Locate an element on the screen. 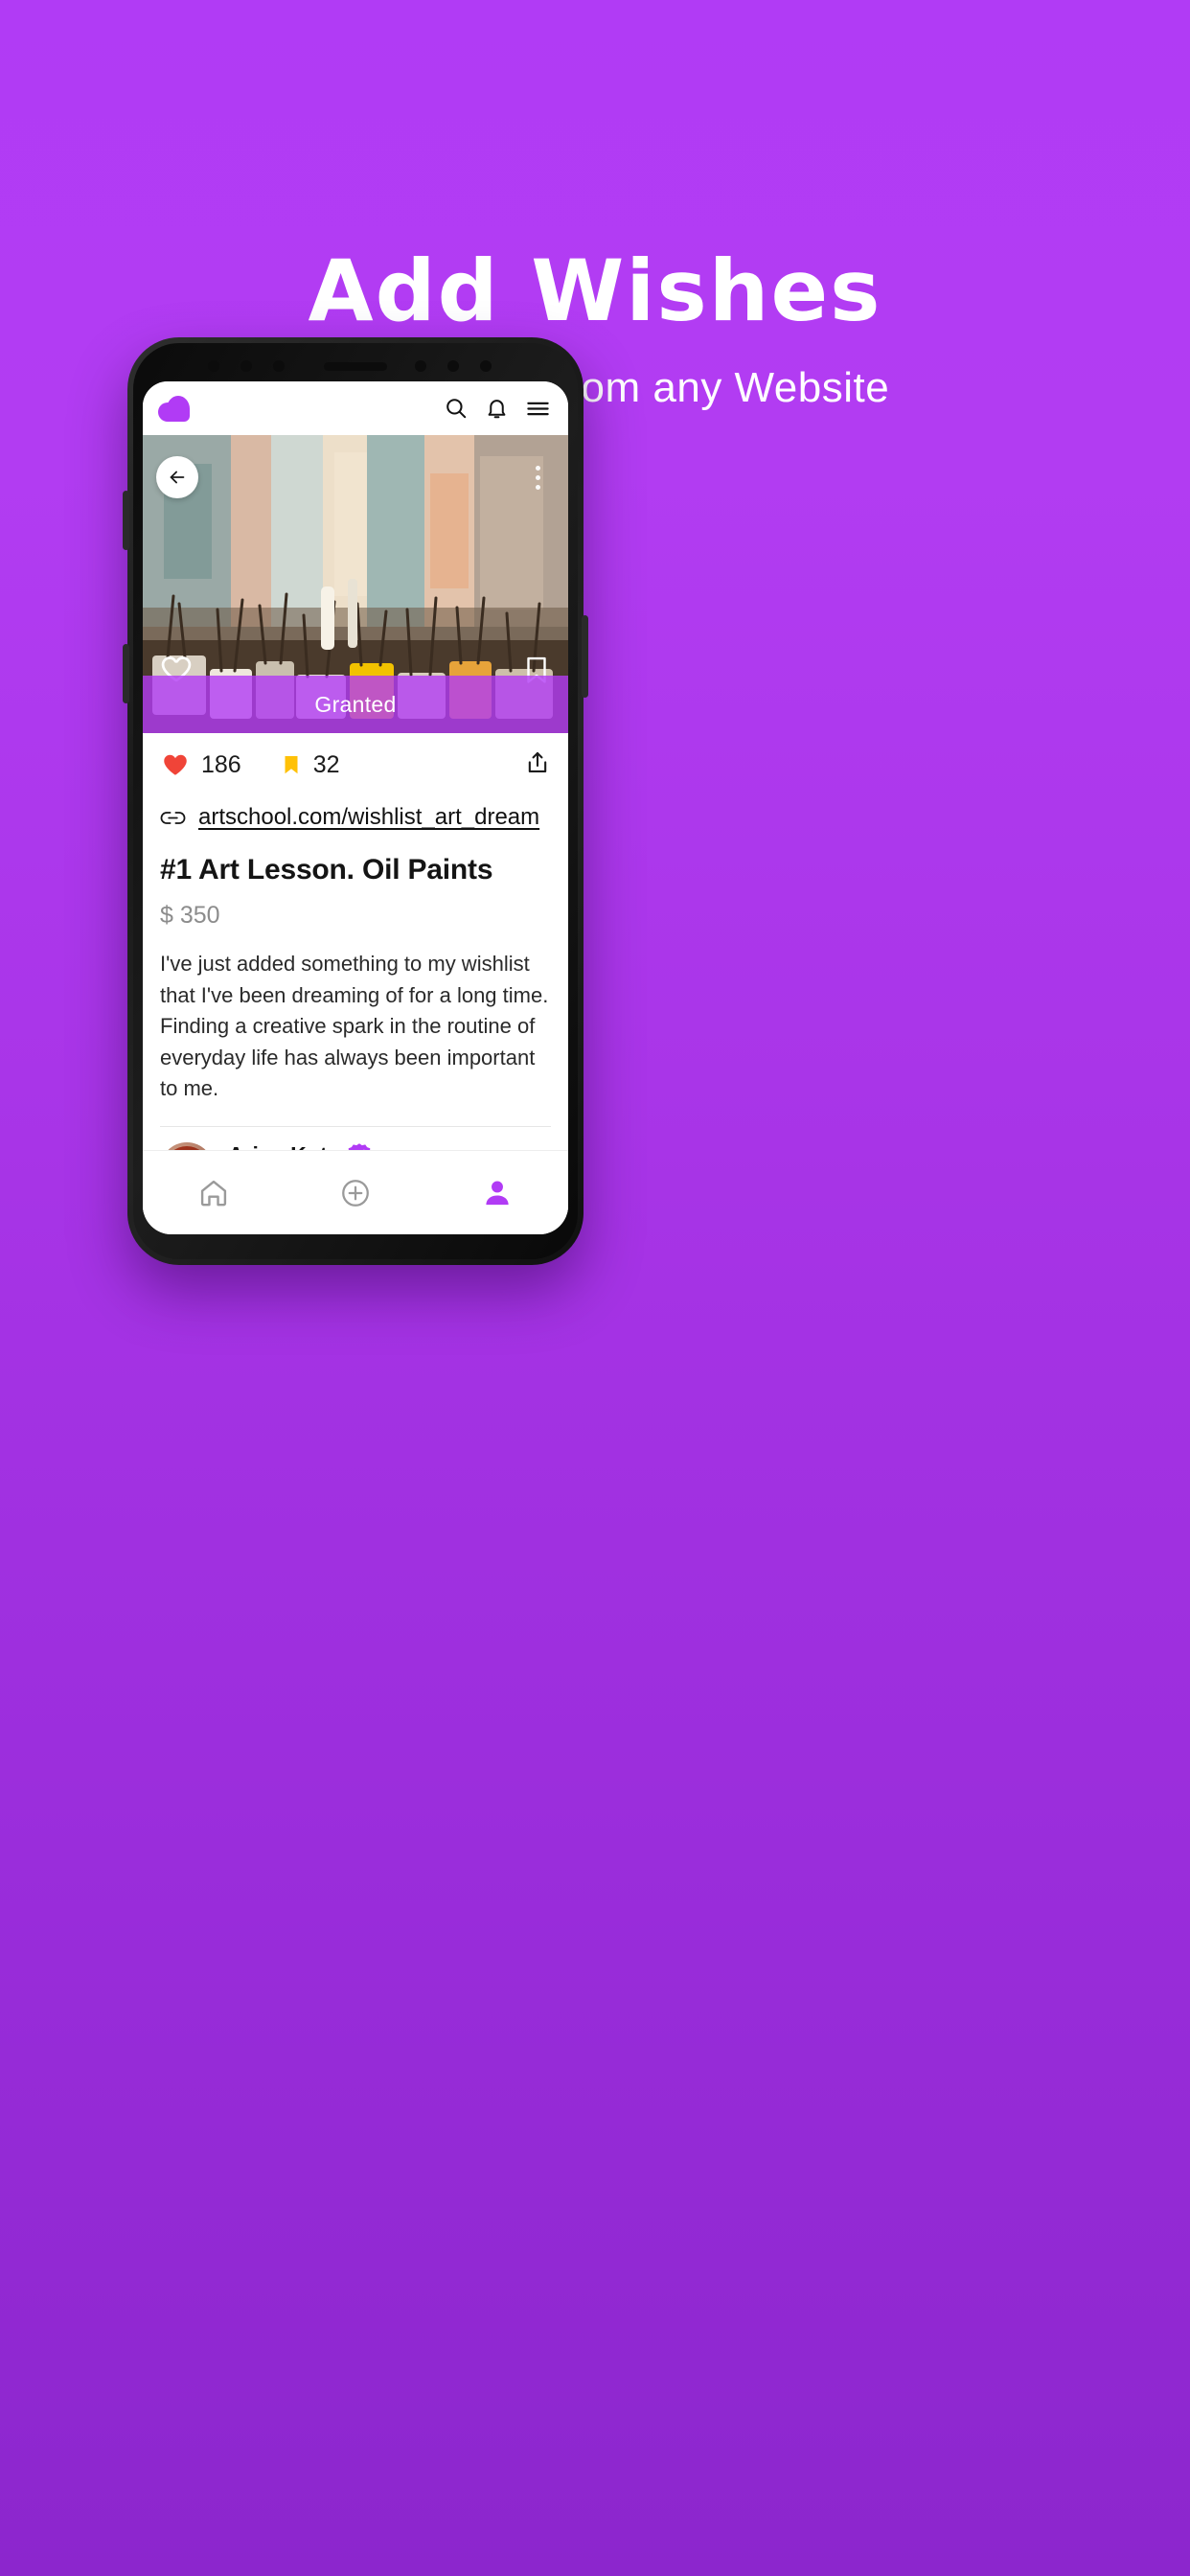  bell-icon is located at coordinates (497, 409).